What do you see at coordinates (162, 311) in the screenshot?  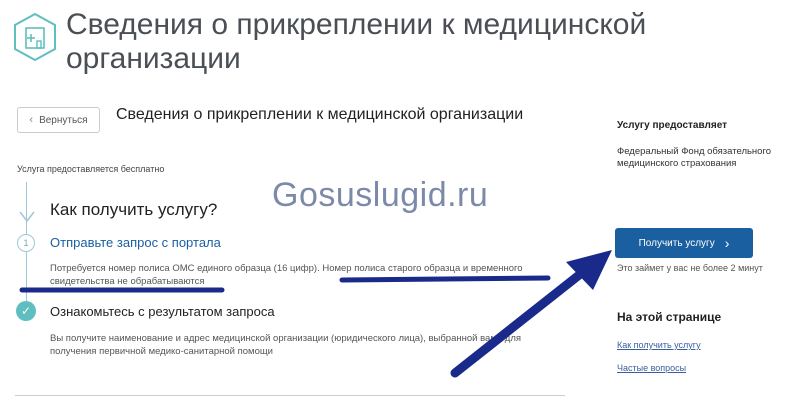 I see `step-title: Ознакомьтесь с результатом запроса` at bounding box center [162, 311].